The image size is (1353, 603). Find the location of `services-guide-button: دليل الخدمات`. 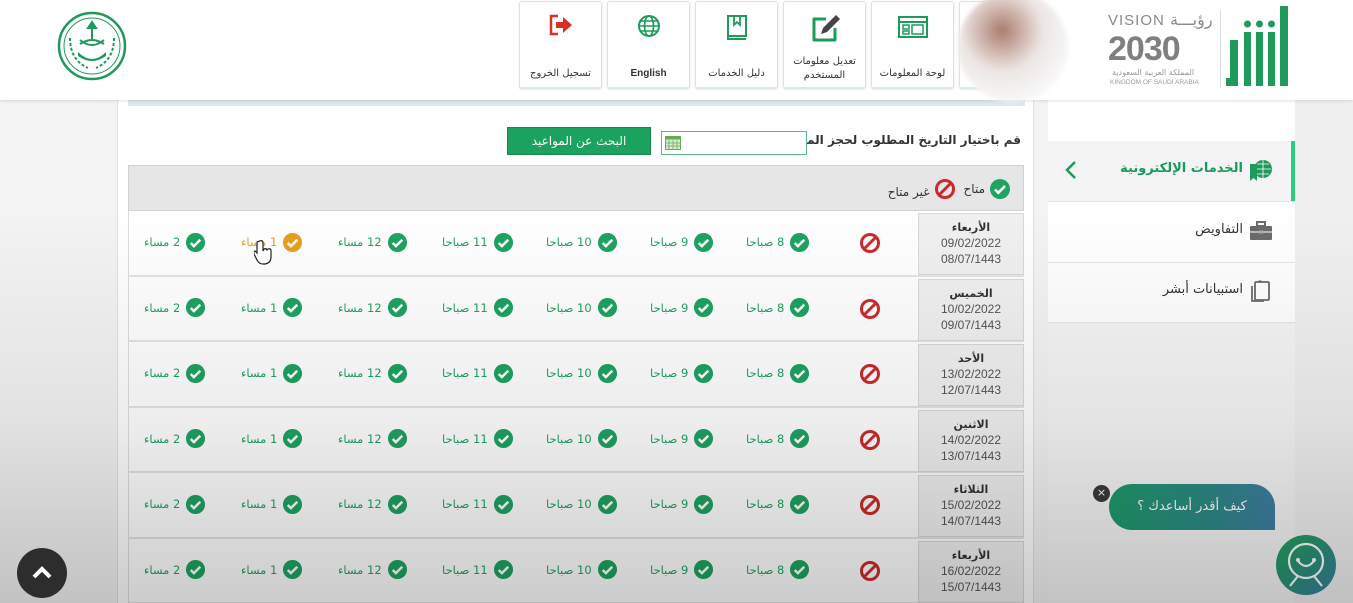

services-guide-button: دليل الخدمات is located at coordinates (736, 45).